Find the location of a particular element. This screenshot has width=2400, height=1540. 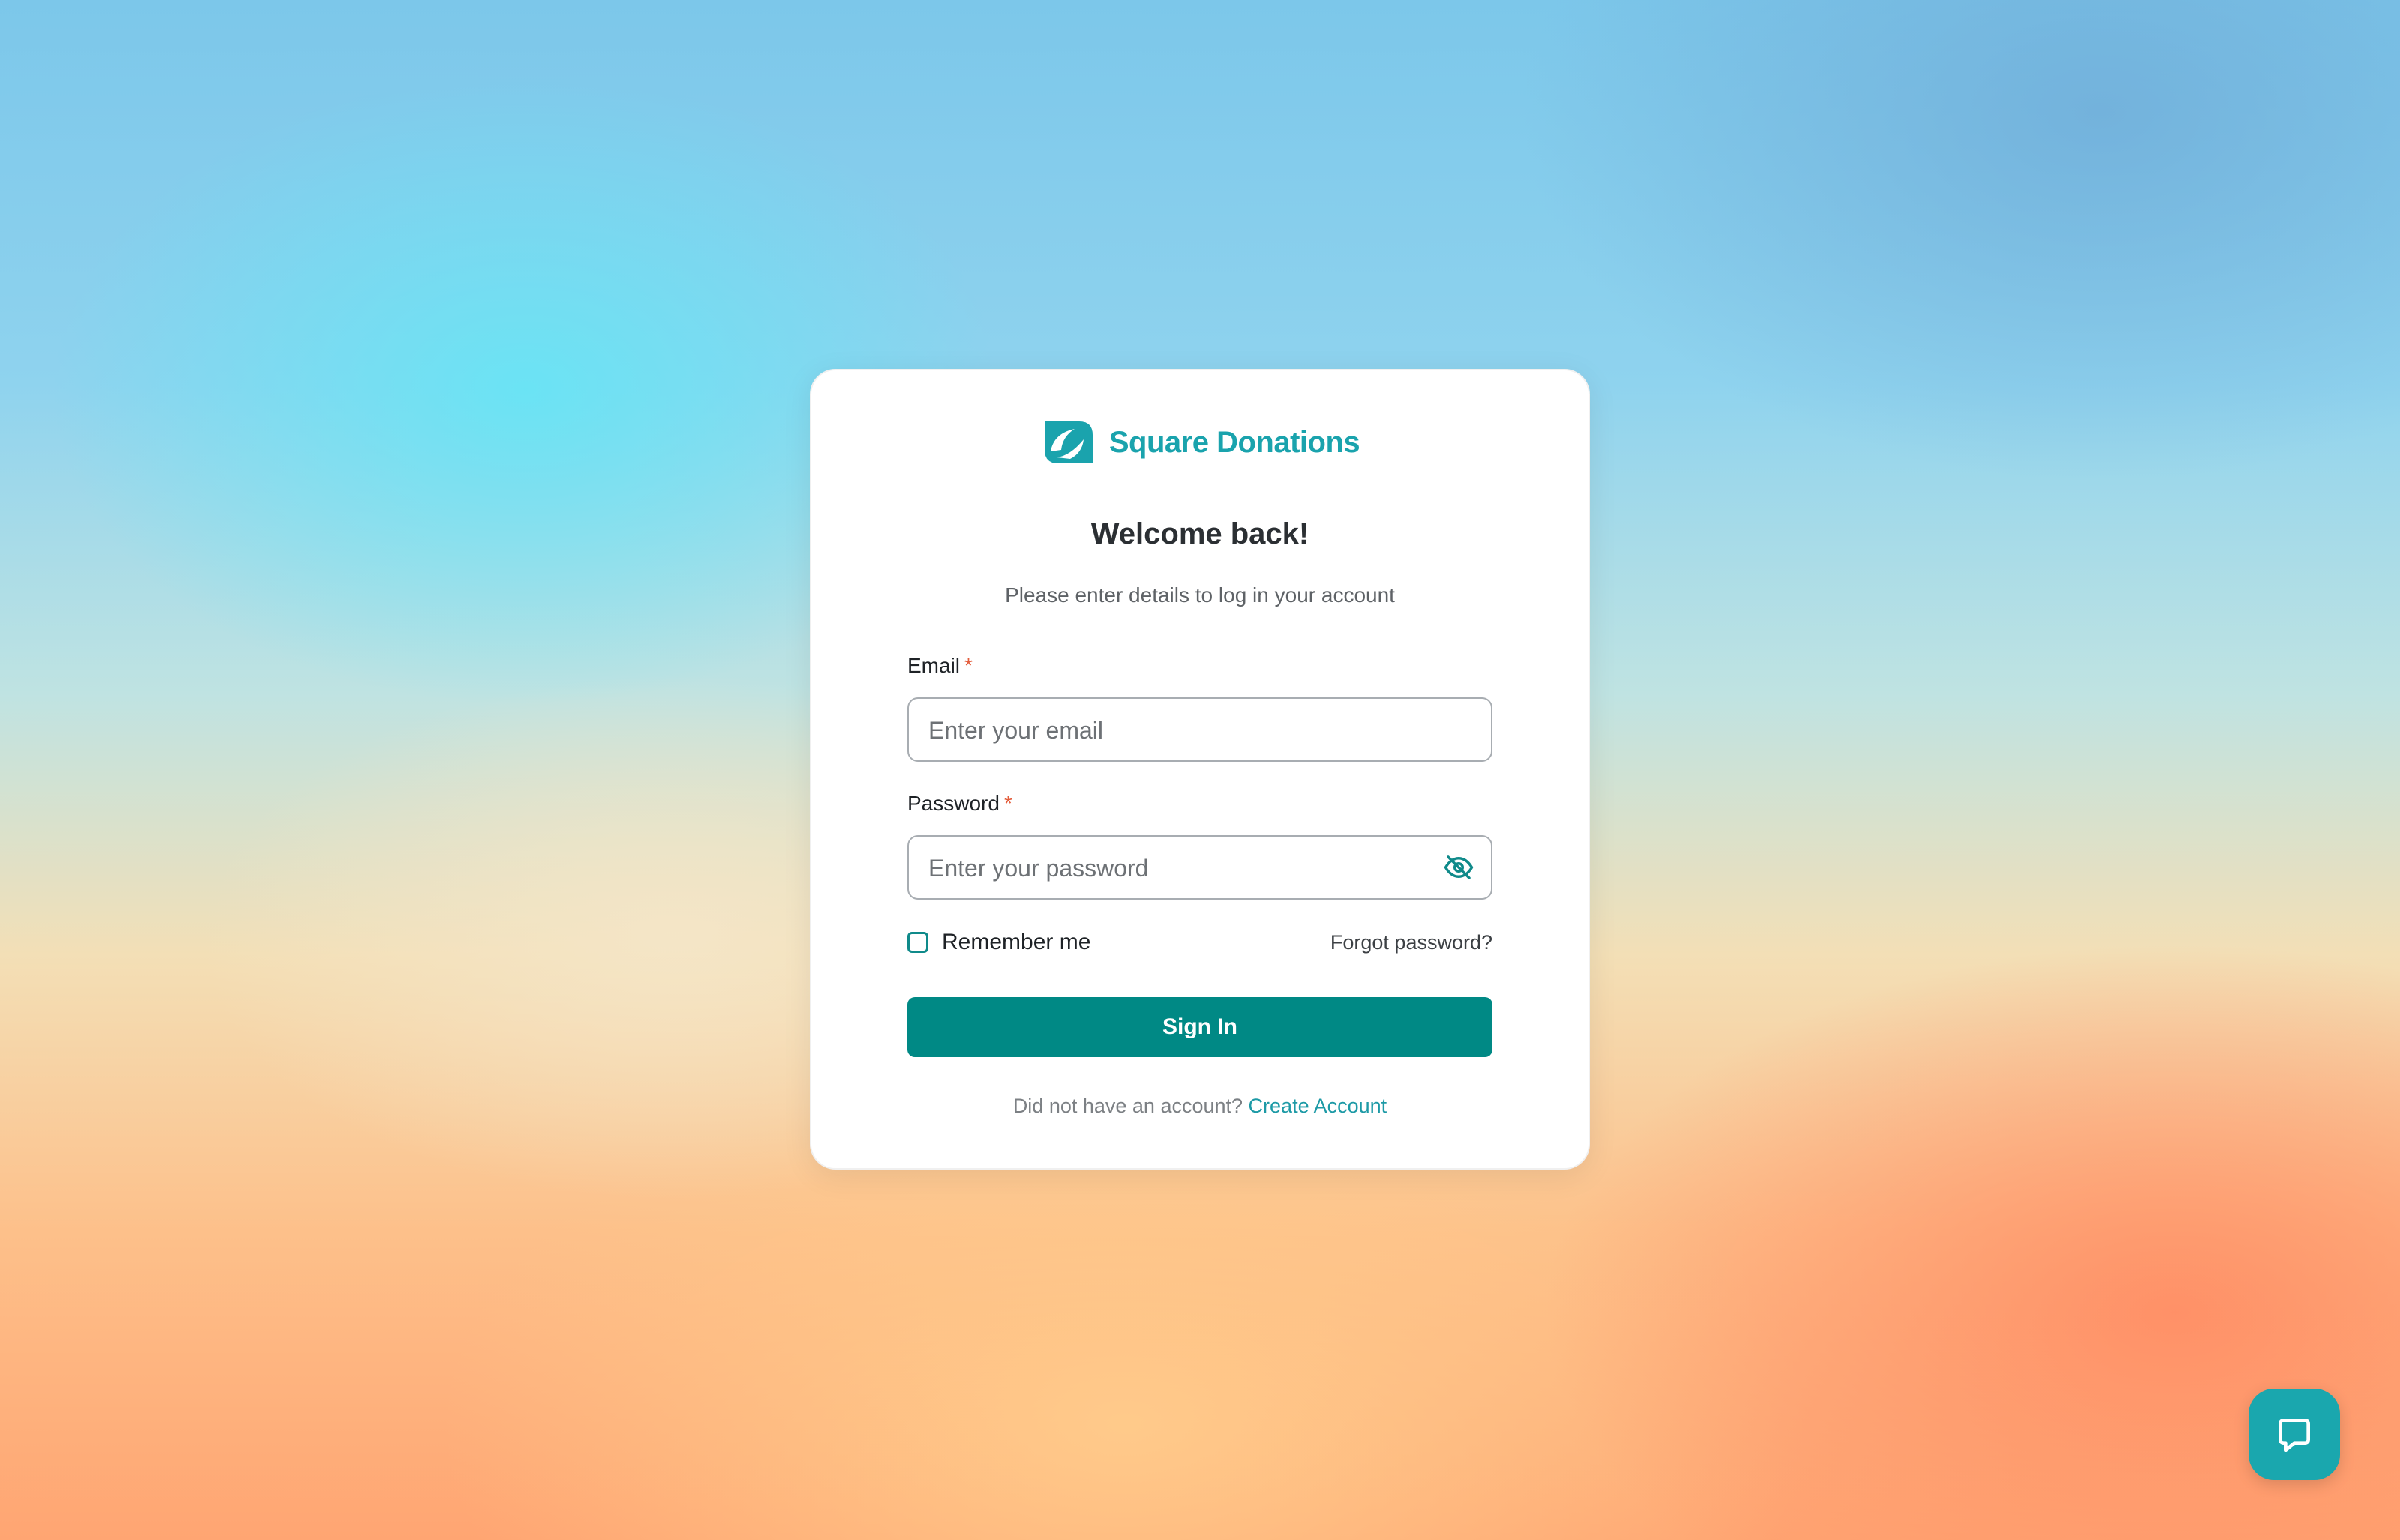

brand-name: Square Donations is located at coordinates (1234, 442).